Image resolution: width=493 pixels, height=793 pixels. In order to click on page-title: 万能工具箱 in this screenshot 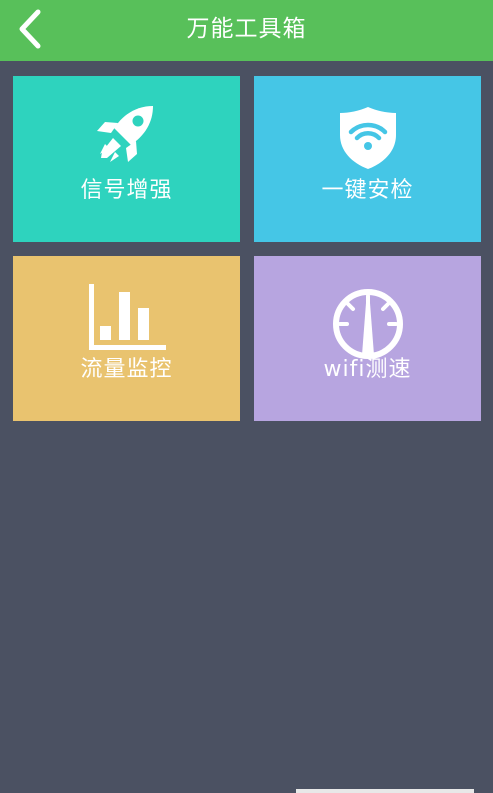, I will do `click(246, 29)`.